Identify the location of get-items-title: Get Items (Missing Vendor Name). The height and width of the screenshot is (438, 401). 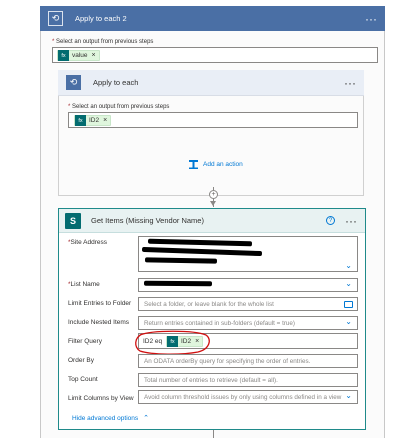
(147, 220).